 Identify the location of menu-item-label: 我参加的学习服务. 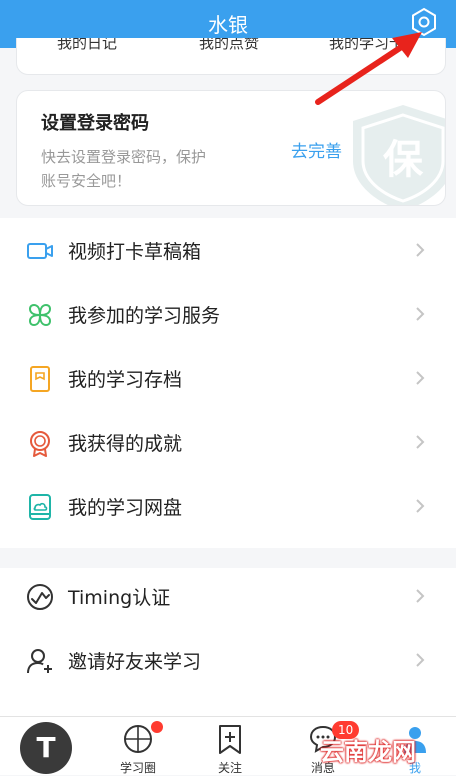
(144, 316).